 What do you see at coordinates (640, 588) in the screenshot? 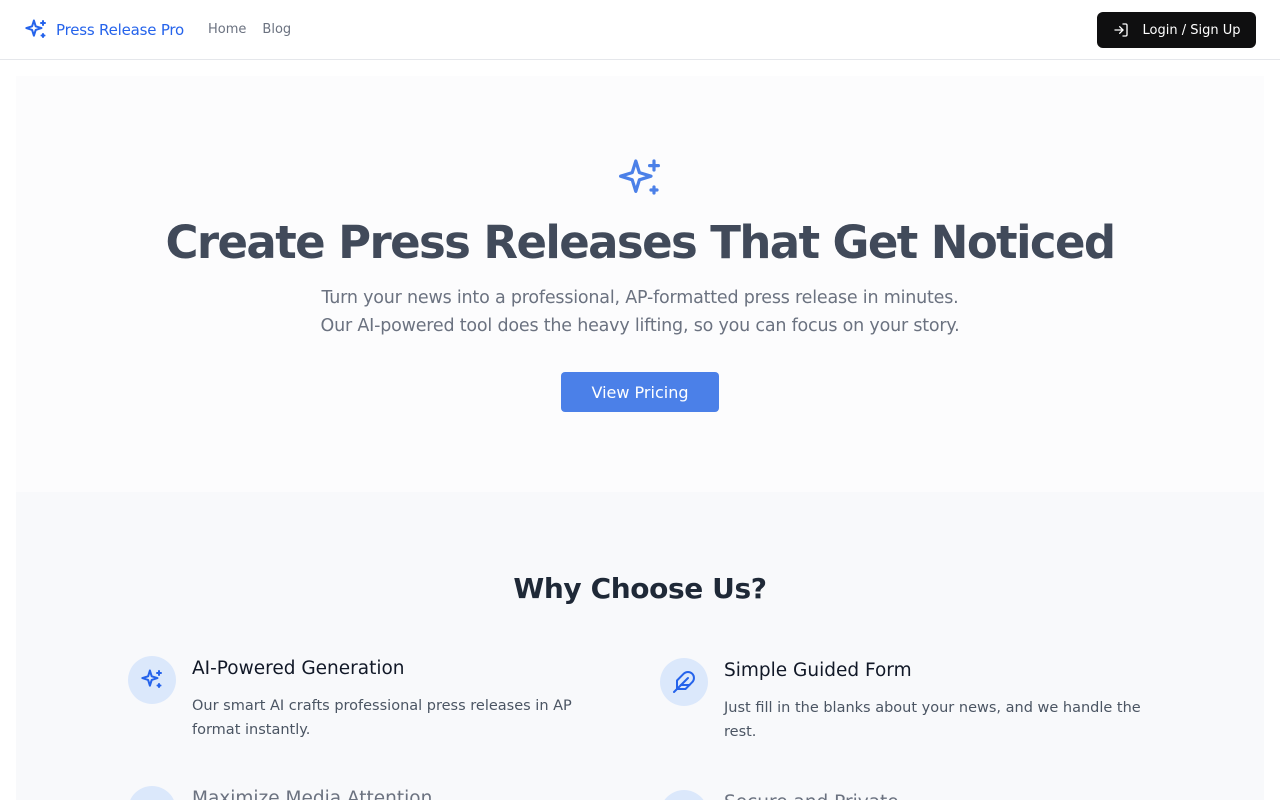
I see `section-title: Why Choose Us?` at bounding box center [640, 588].